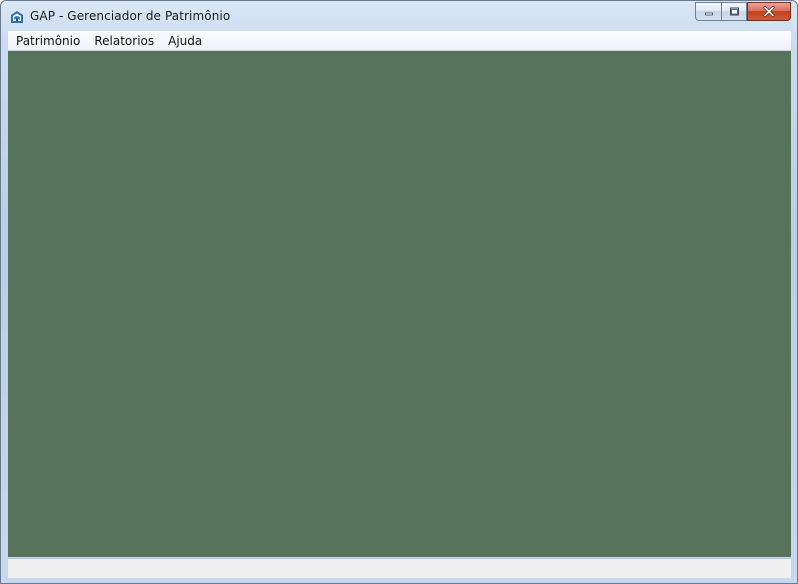 The height and width of the screenshot is (584, 798). What do you see at coordinates (185, 41) in the screenshot?
I see `menu-item-ajuda: Ajuda` at bounding box center [185, 41].